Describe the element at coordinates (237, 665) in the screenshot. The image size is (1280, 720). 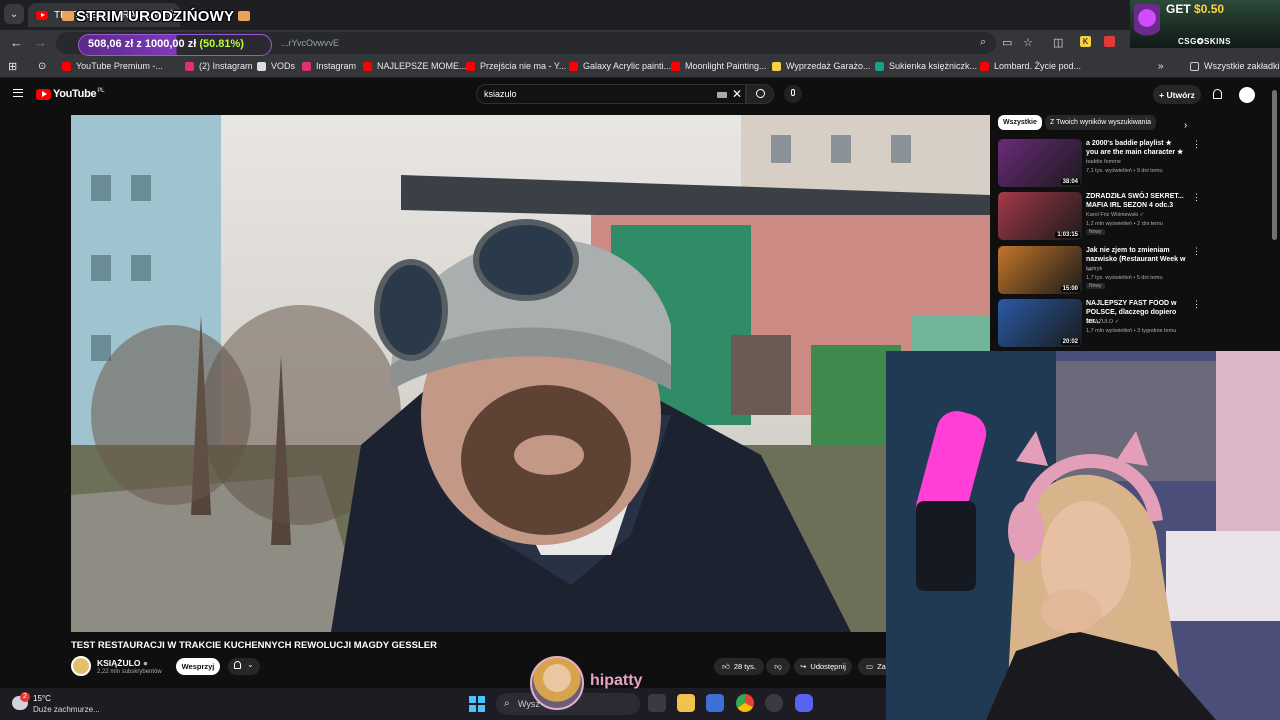
I see `bell-icon` at that location.